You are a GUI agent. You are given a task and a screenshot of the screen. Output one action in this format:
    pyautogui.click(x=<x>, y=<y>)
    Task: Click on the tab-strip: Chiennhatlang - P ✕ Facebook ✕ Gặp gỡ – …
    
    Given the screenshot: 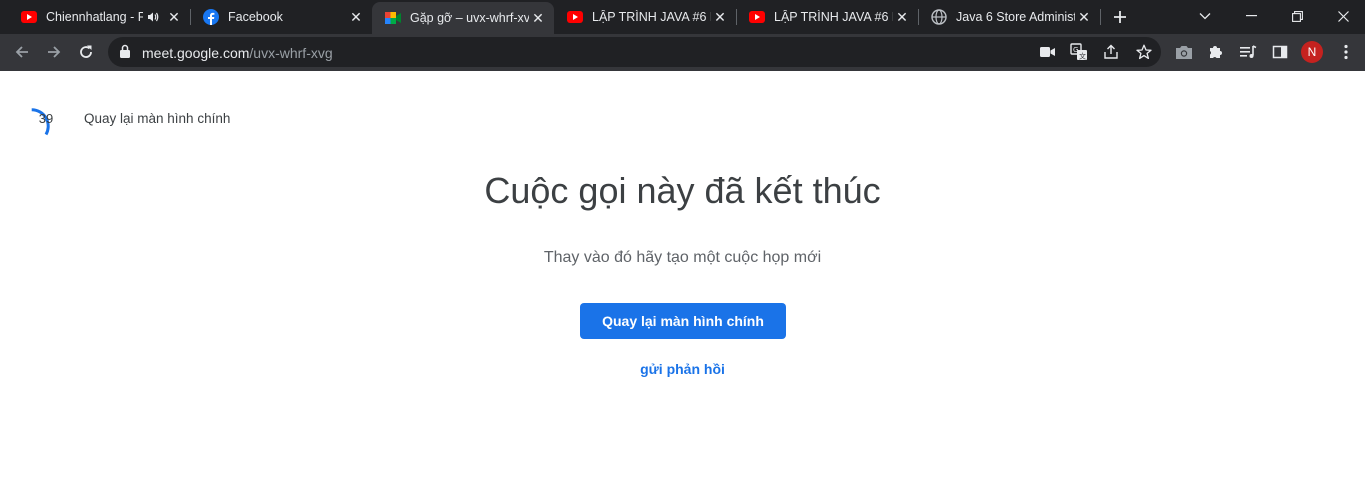 What is the action you would take?
    pyautogui.click(x=682, y=17)
    